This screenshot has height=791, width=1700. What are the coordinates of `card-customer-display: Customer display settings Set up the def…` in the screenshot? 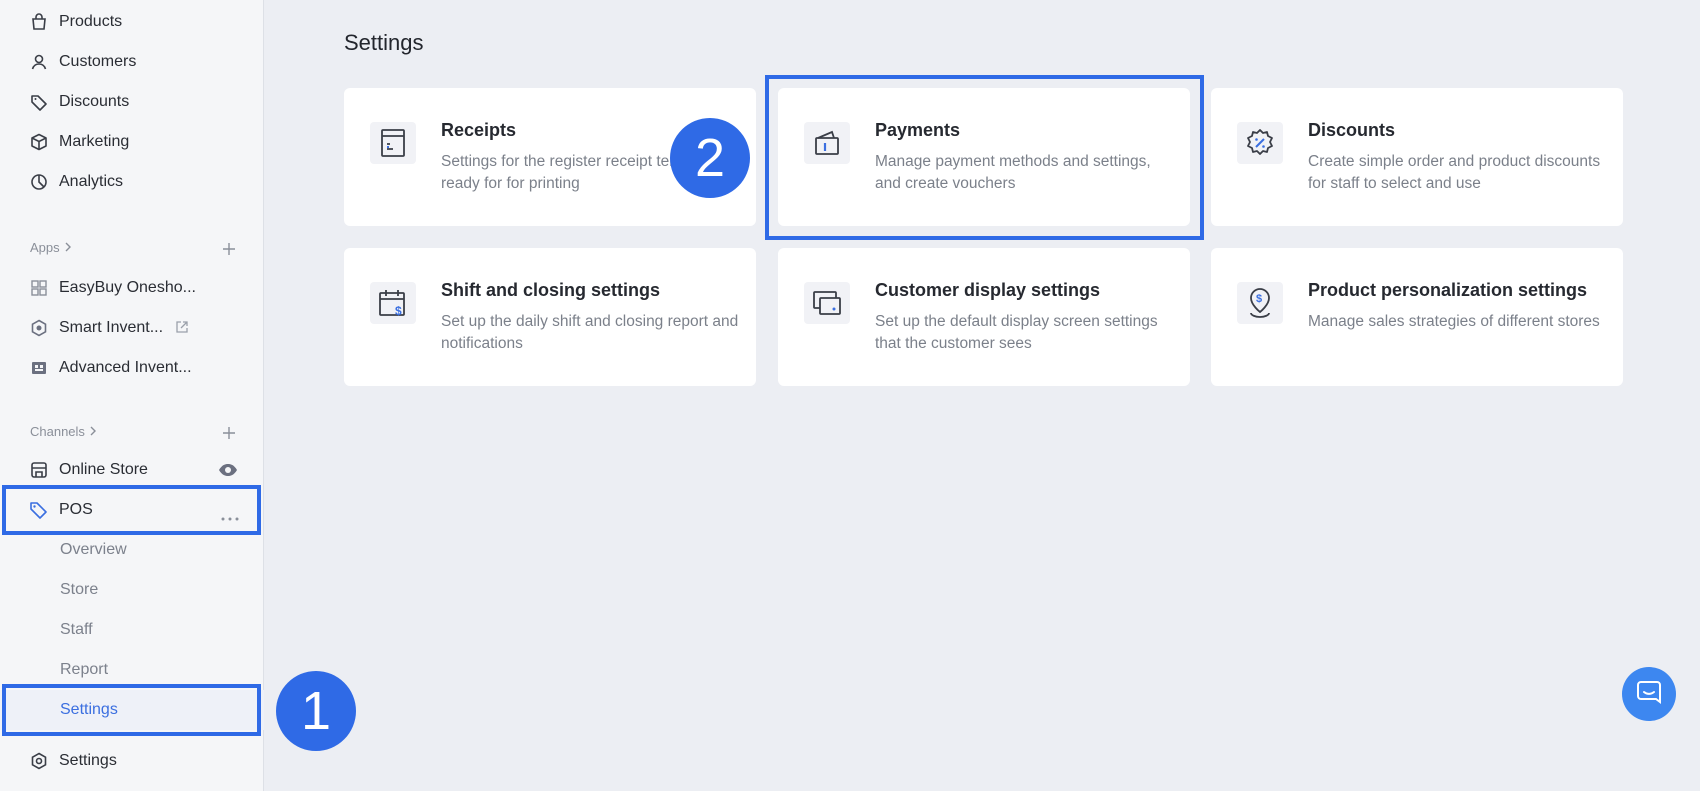 It's located at (984, 317).